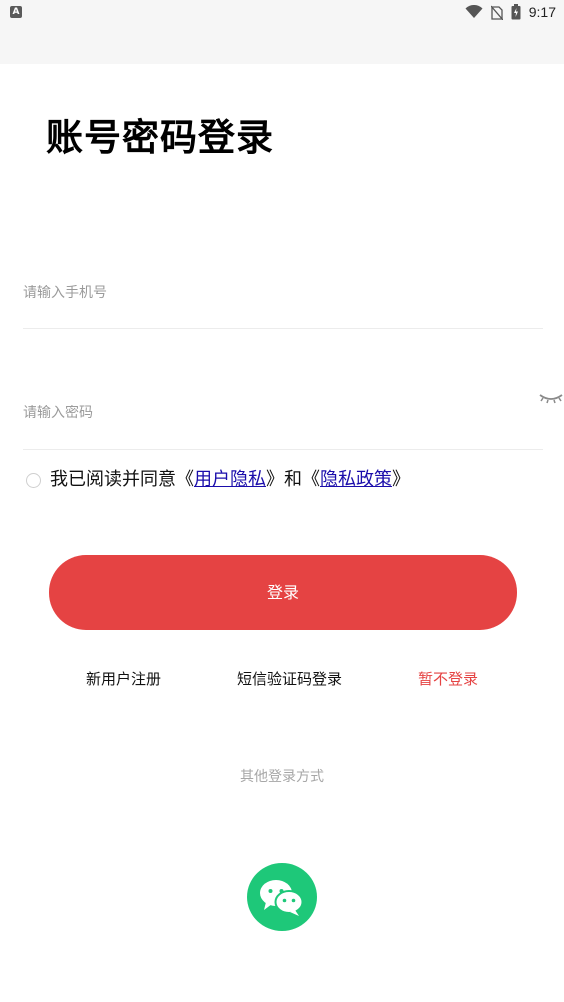 This screenshot has height=1002, width=564. What do you see at coordinates (356, 480) in the screenshot?
I see `privacy-policy-link: 隐私政策` at bounding box center [356, 480].